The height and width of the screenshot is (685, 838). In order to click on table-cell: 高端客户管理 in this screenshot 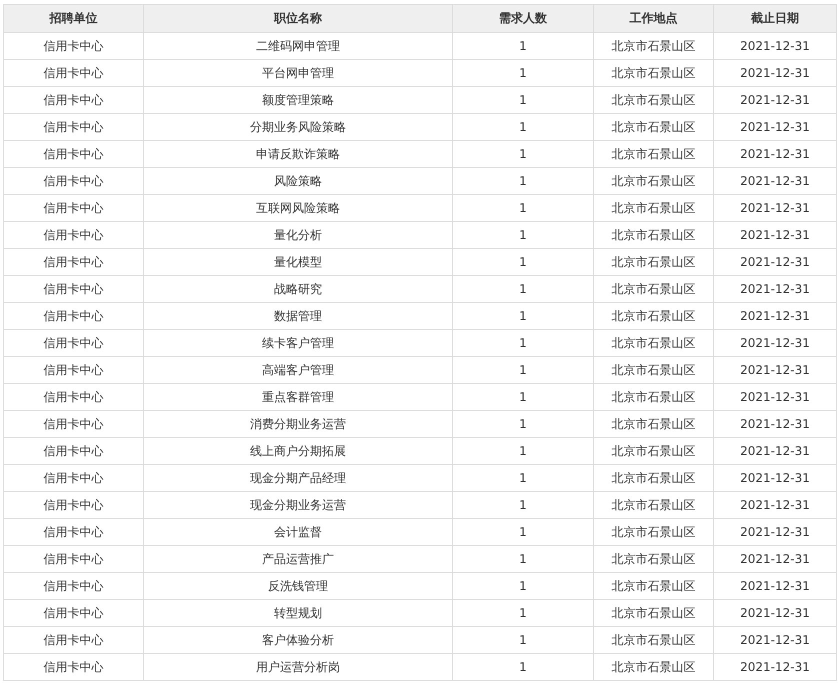, I will do `click(298, 370)`.